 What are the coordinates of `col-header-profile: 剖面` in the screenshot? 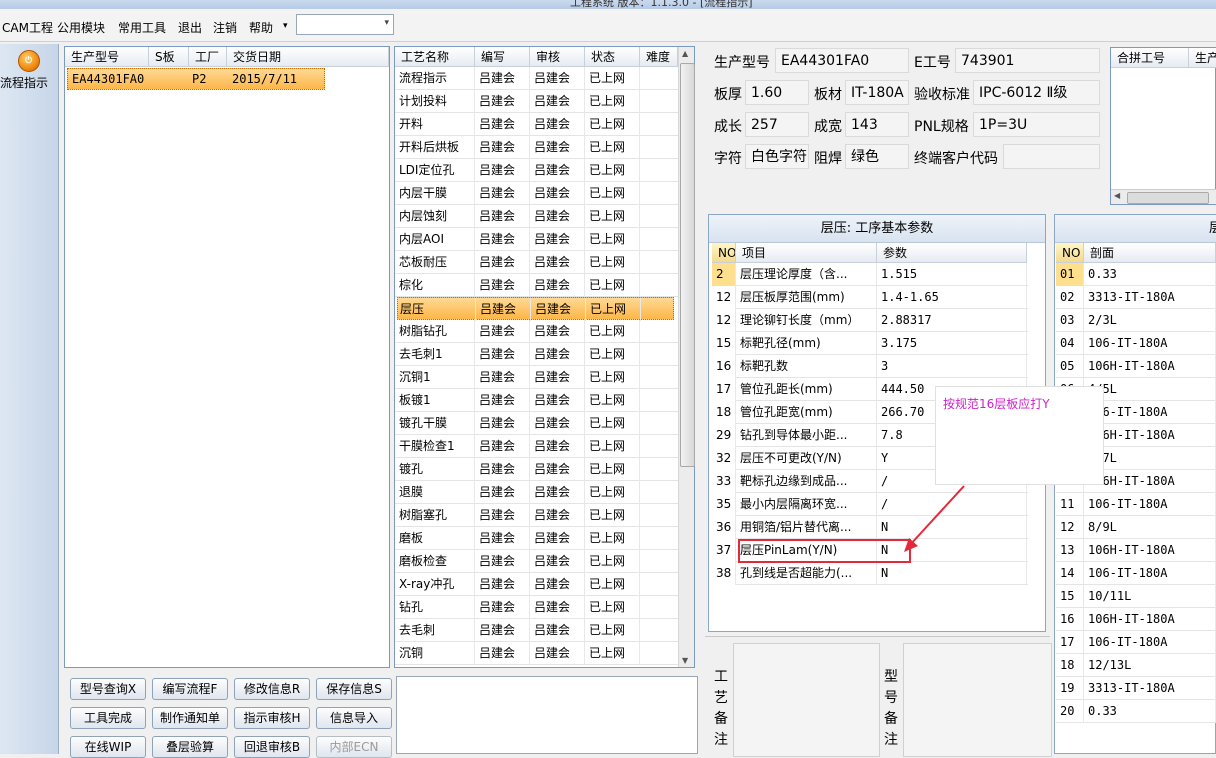 It's located at (1150, 253).